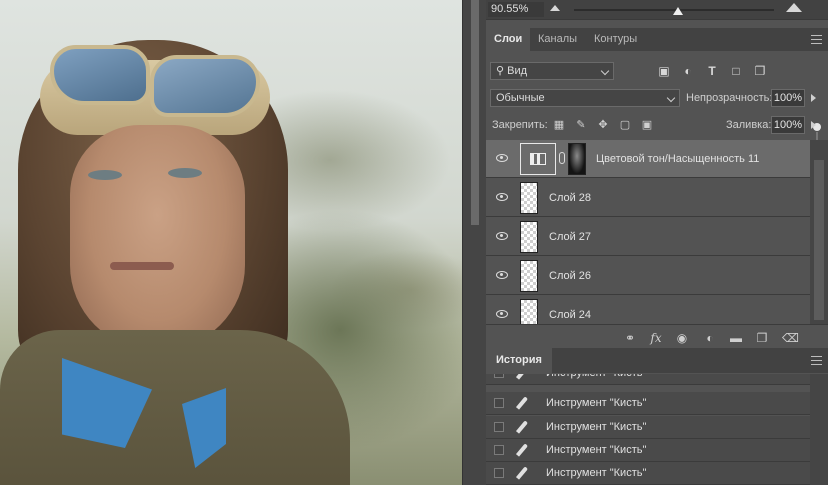  What do you see at coordinates (647, 125) in the screenshot?
I see `lock-all-icon: ▣` at bounding box center [647, 125].